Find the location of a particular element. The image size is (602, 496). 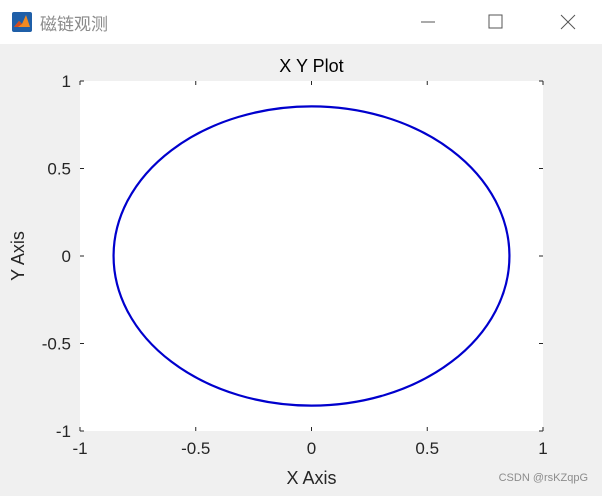

maximize-icon is located at coordinates (495, 21).